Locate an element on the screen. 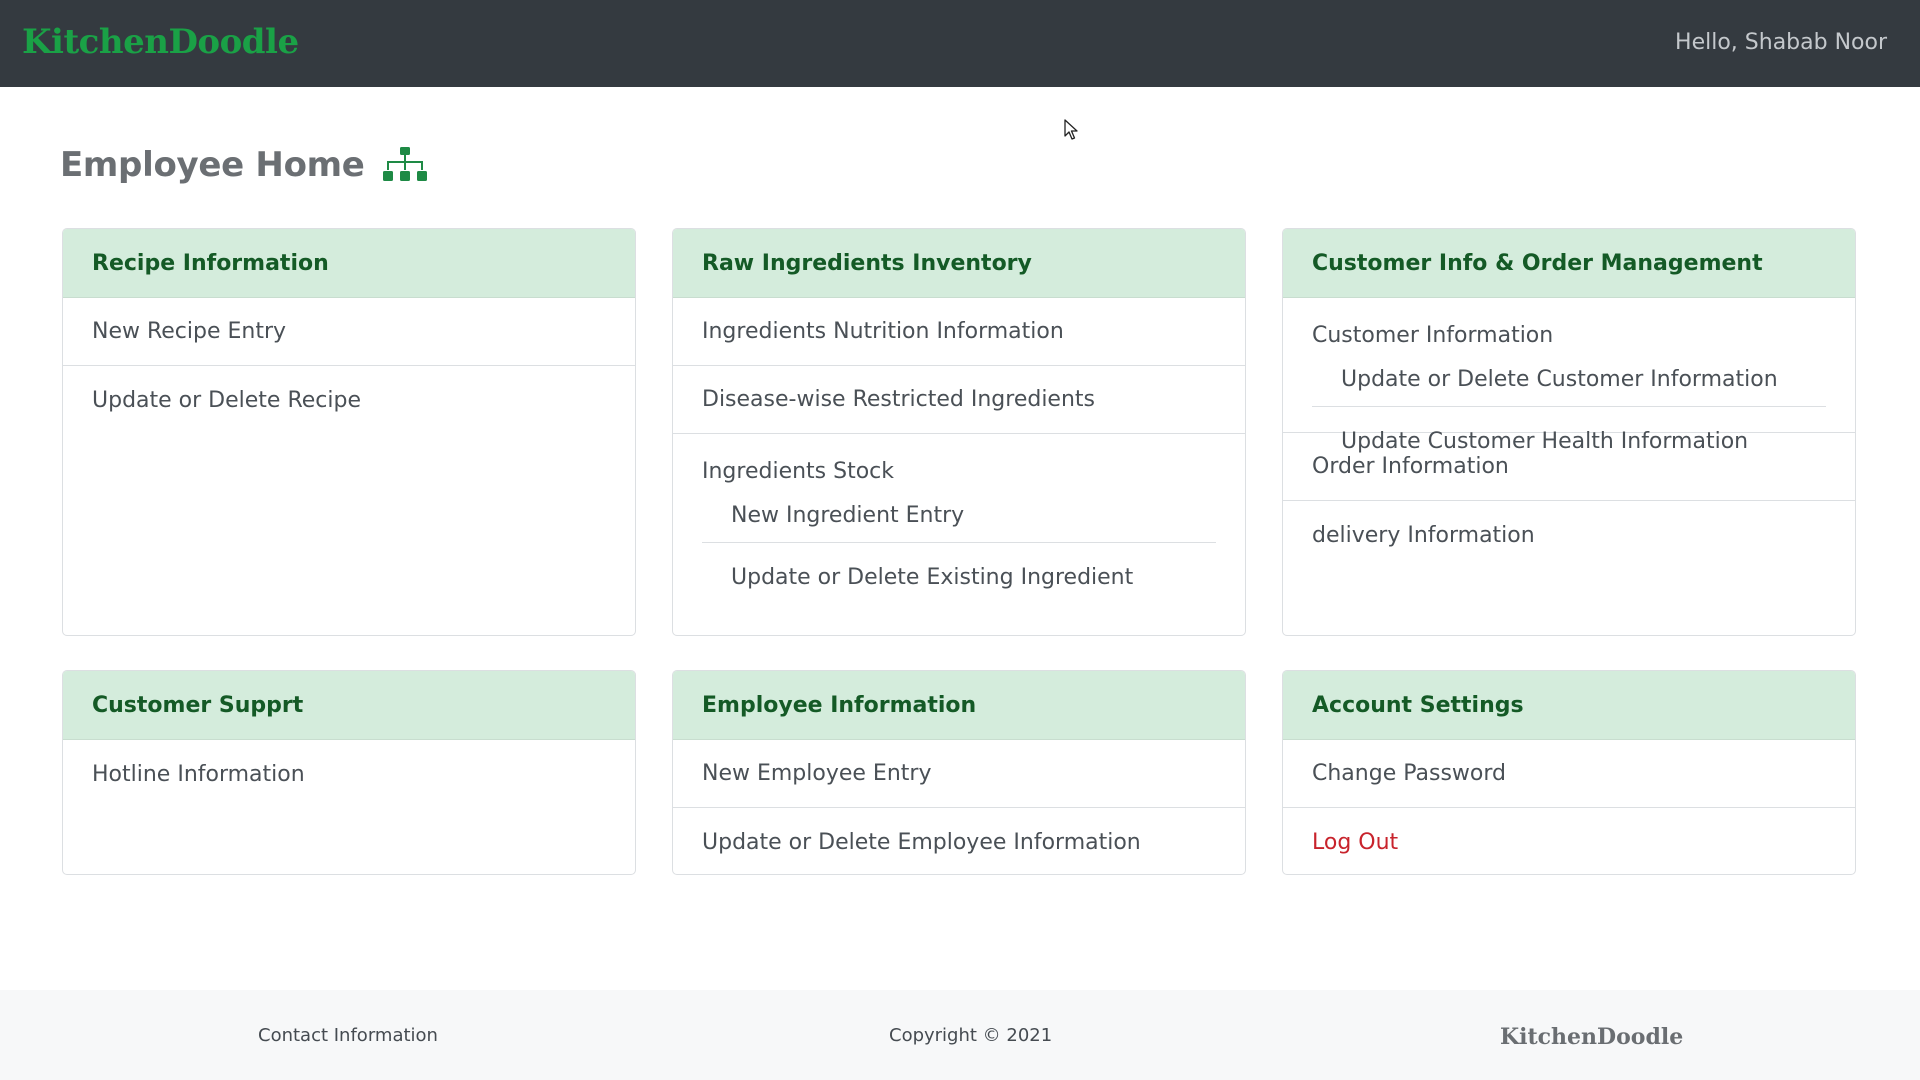  restricted-ingredients-link: Disease-wise Restricted Ingredients is located at coordinates (959, 400).